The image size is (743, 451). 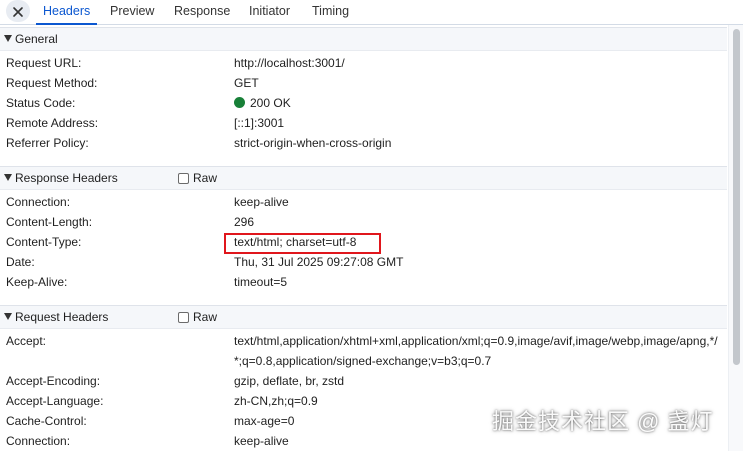 What do you see at coordinates (603, 421) in the screenshot?
I see `watermark: 掘金技术社区 @ 盏灯` at bounding box center [603, 421].